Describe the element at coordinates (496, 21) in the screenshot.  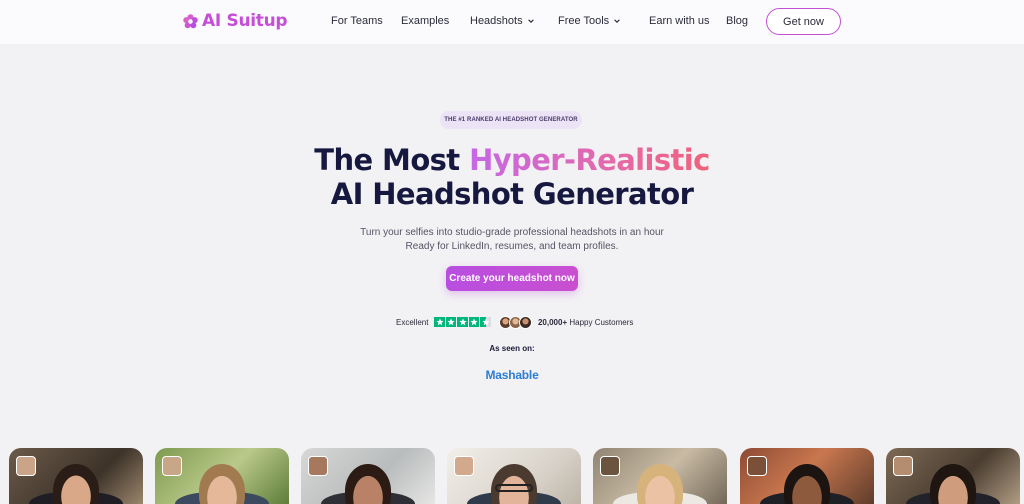
I see `nav-label: Headshots` at that location.